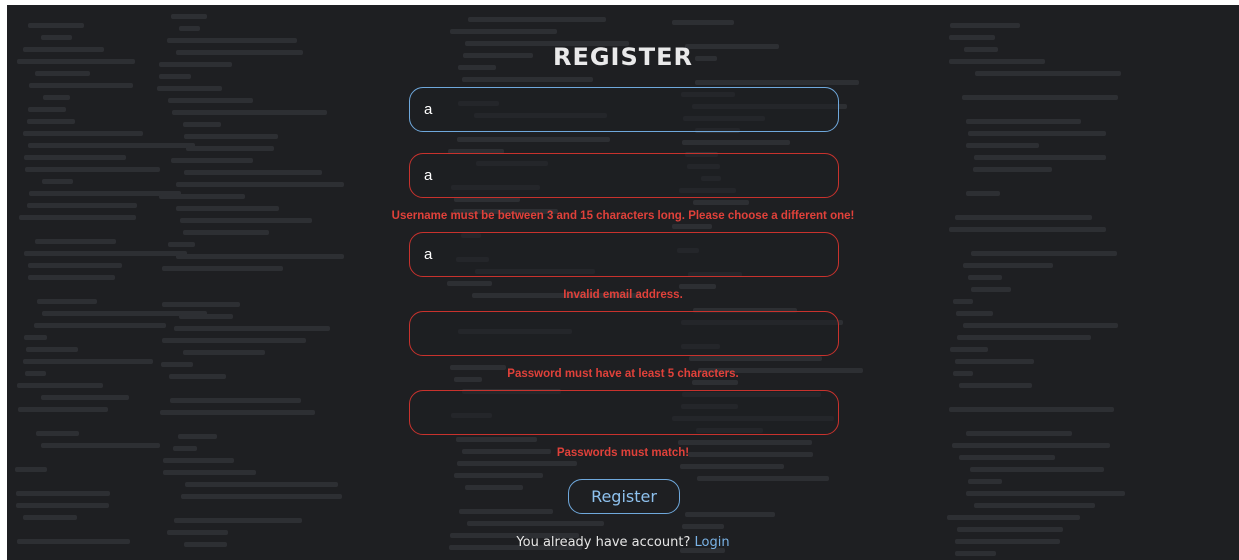  Describe the element at coordinates (623, 57) in the screenshot. I see `page-title: REGISTER` at that location.